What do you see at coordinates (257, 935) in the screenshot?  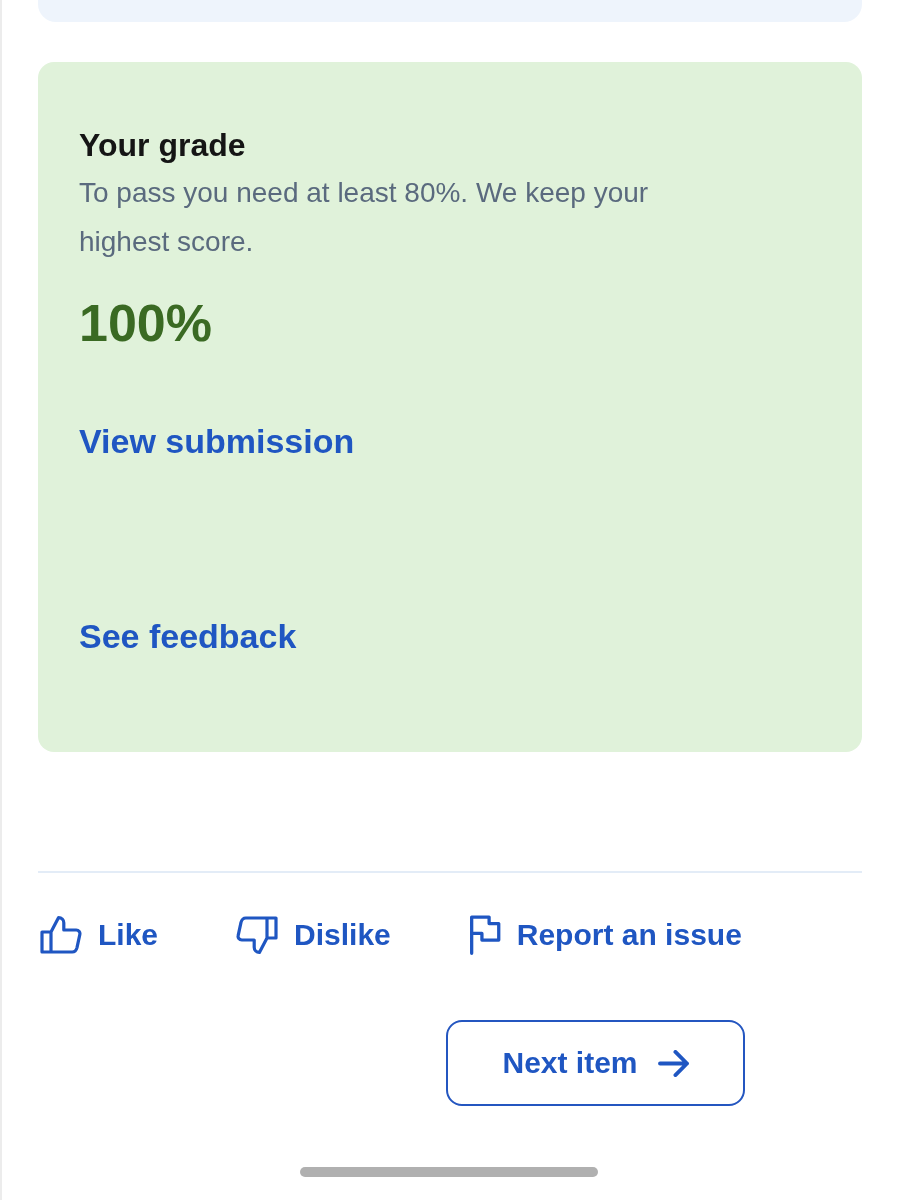 I see `thumbs-down-icon` at bounding box center [257, 935].